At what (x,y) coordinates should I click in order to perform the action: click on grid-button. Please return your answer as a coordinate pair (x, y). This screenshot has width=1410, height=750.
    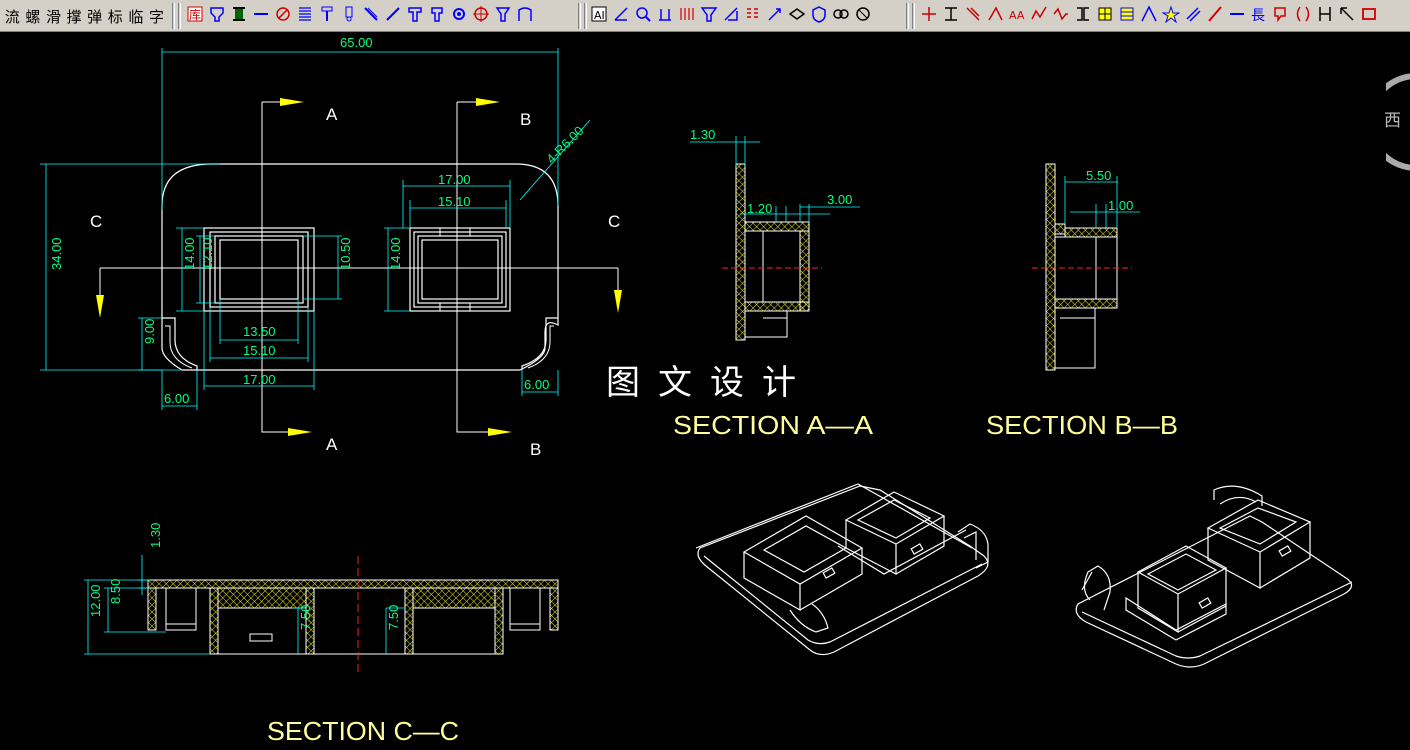
    Looking at the image, I should click on (687, 16).